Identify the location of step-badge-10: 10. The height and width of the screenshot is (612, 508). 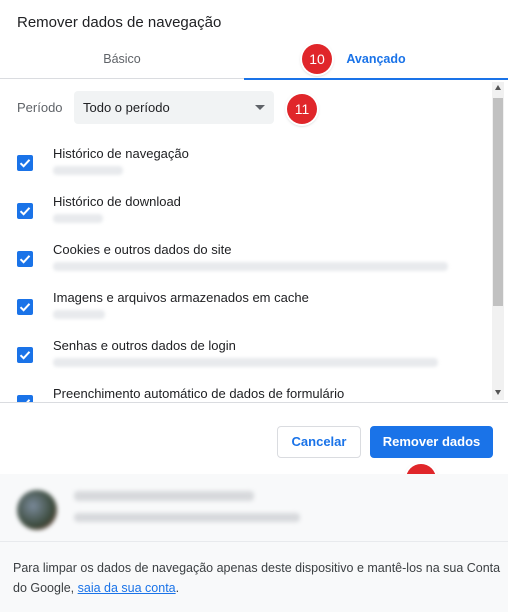
(317, 59).